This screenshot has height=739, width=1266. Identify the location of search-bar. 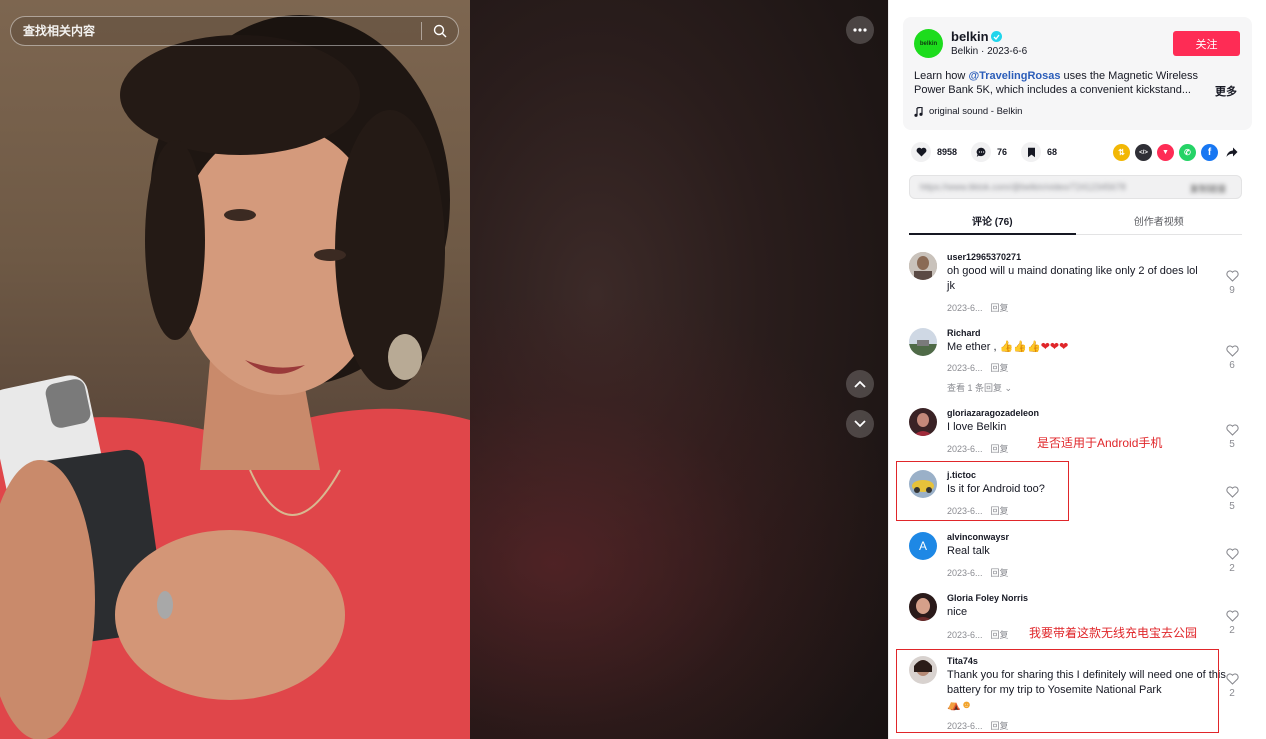
(234, 31).